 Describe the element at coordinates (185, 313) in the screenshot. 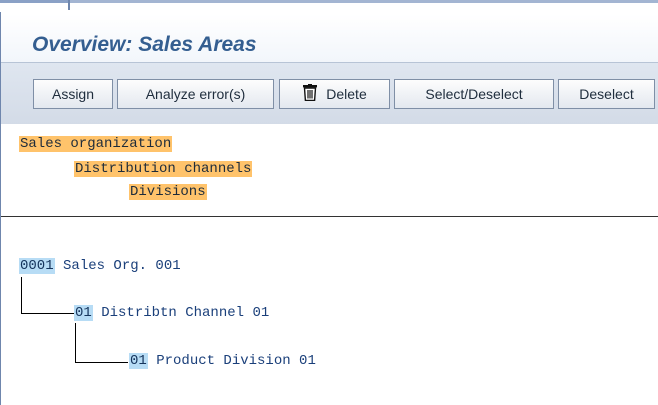

I see `distribution-channel-name: Distribtn Channel 01` at that location.